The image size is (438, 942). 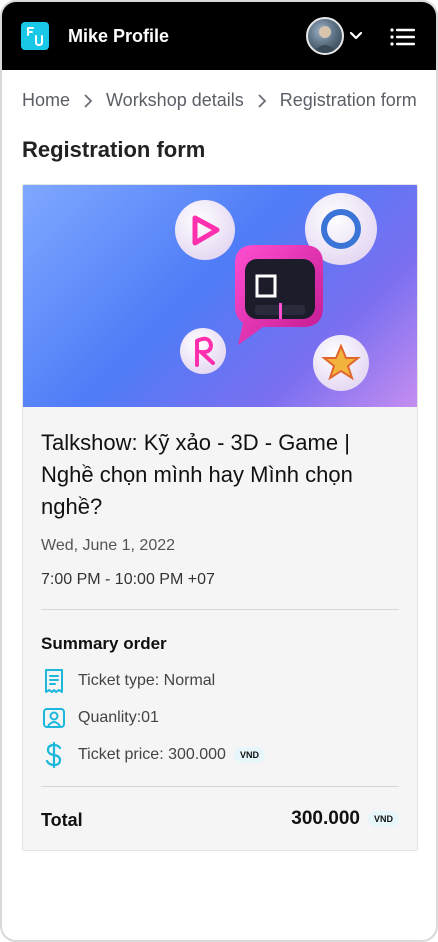 I want to click on user-badge-icon, so click(x=54, y=718).